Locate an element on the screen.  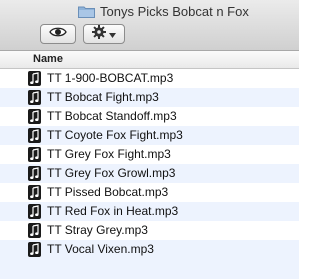
file-name: TT Vocal Vixen.mp3 is located at coordinates (100, 249).